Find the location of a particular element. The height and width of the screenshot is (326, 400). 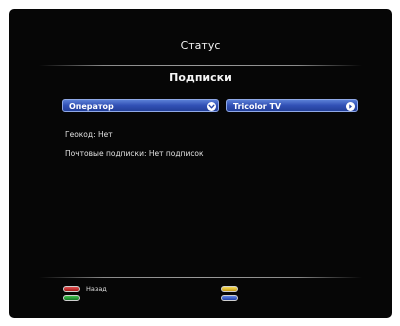

arrow-right-icon is located at coordinates (350, 106).